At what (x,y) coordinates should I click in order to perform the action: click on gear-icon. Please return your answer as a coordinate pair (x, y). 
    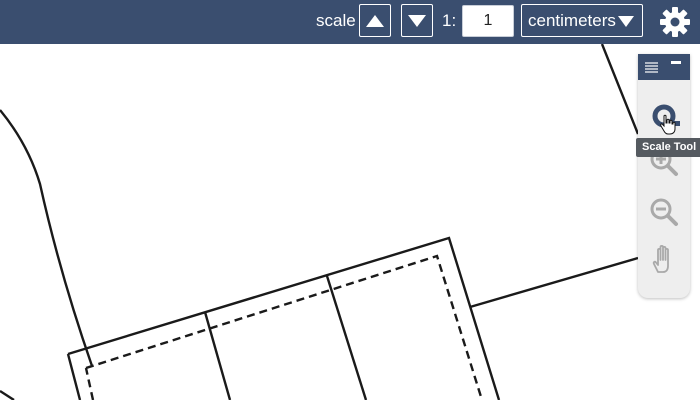
    Looking at the image, I should click on (675, 22).